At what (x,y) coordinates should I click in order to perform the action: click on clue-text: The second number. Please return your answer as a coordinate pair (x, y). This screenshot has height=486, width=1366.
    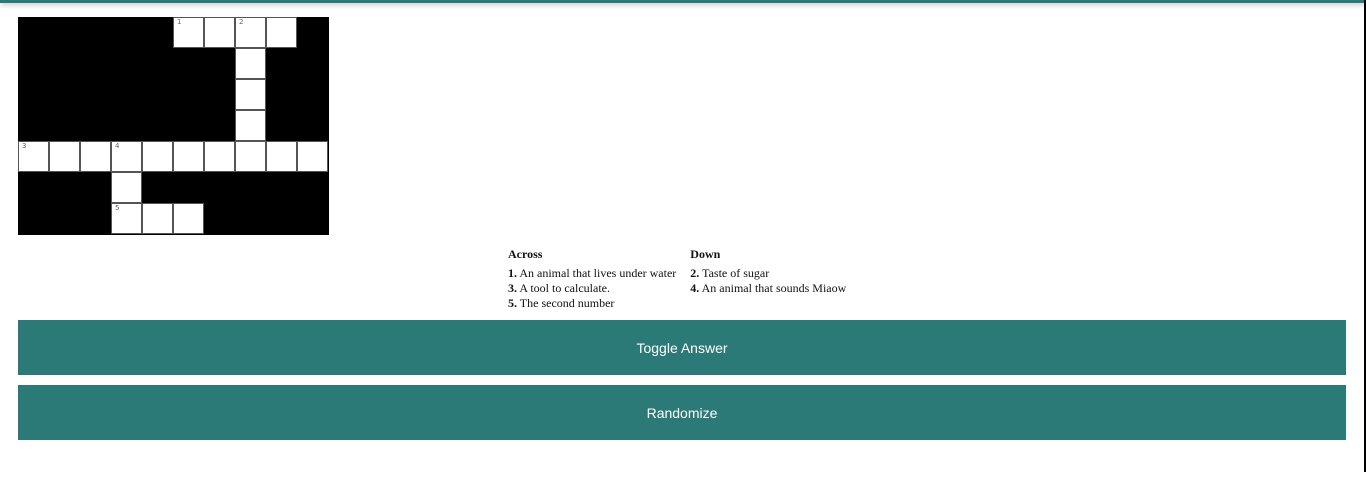
    Looking at the image, I should click on (567, 303).